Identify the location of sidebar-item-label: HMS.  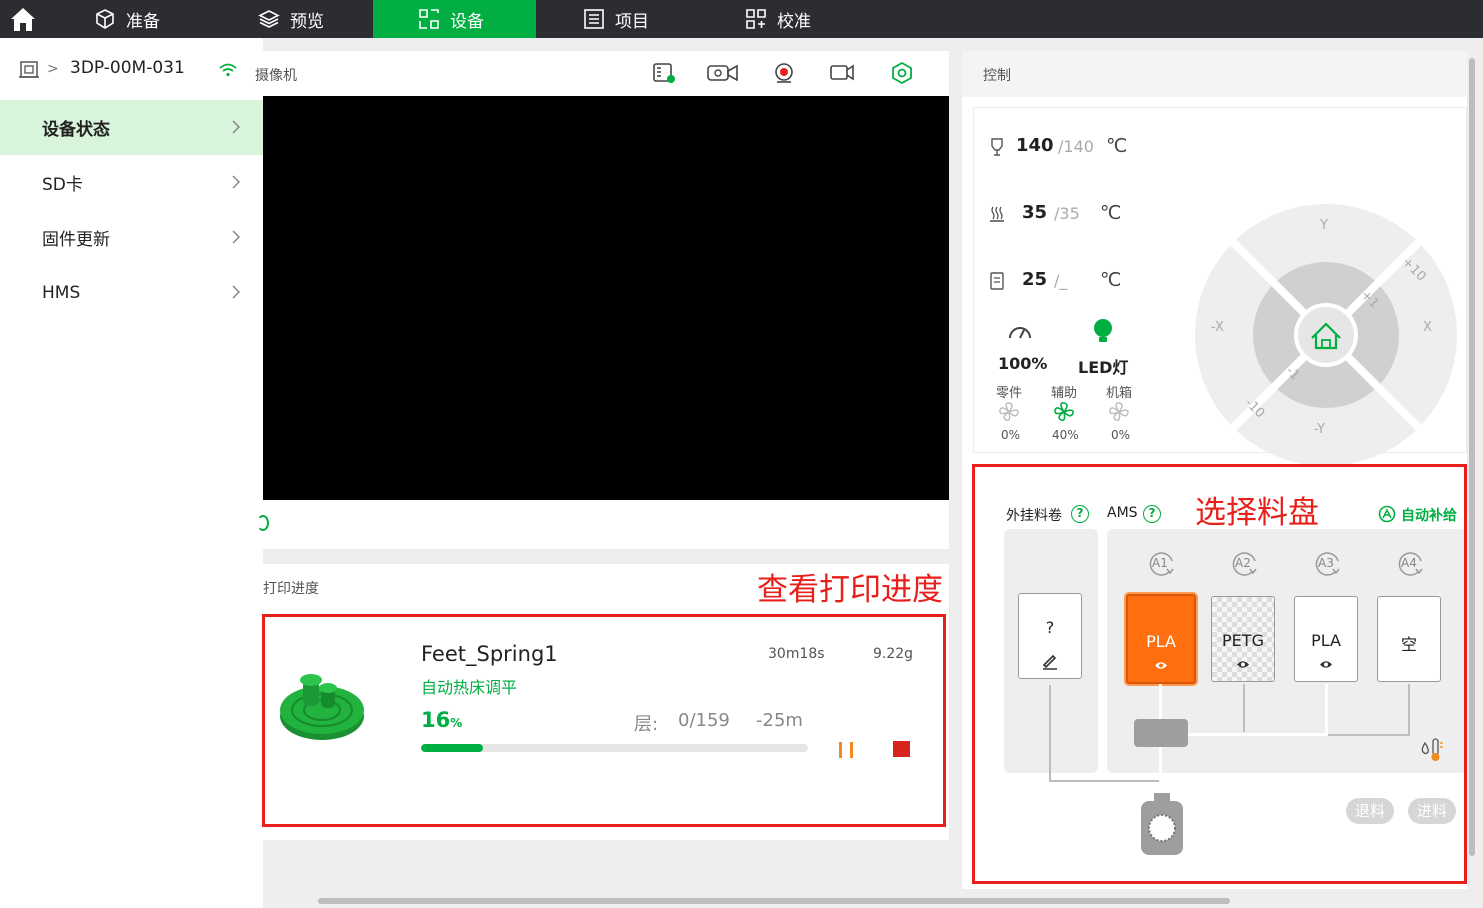
(61, 292).